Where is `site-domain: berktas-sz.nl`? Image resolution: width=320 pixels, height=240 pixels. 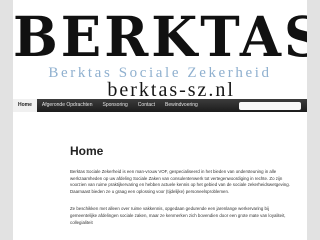
site-domain: berktas-sz.nl is located at coordinates (171, 90).